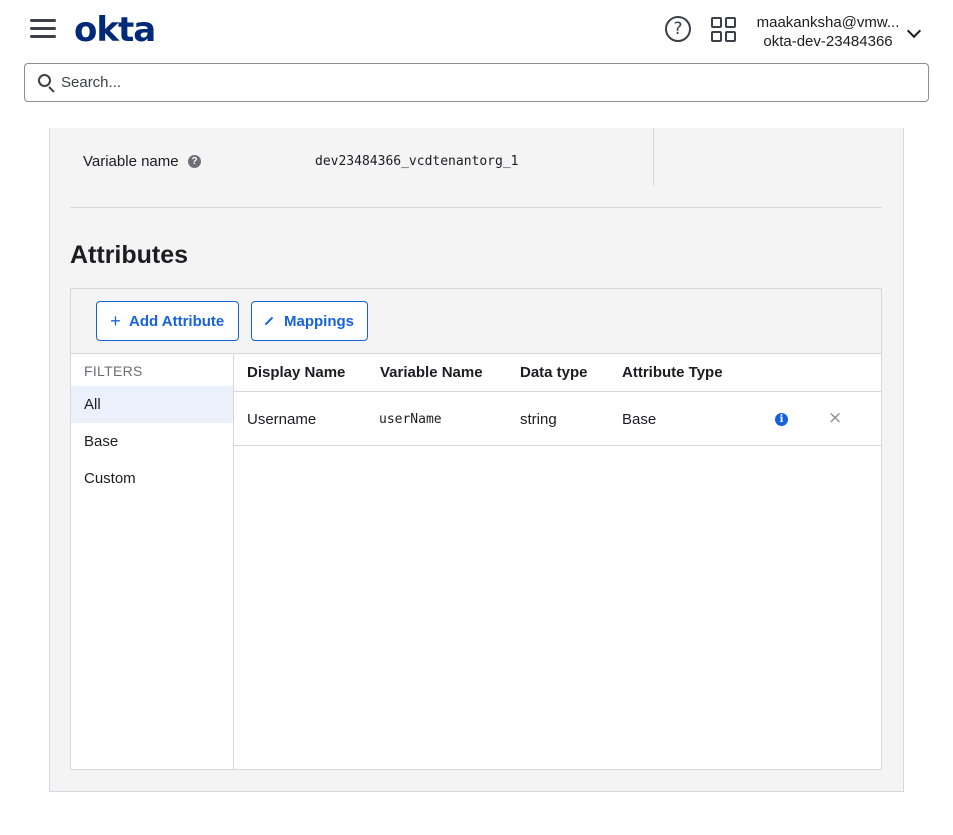 The image size is (953, 835). What do you see at coordinates (828, 32) in the screenshot?
I see `user-menu: maakanksha@vmw... okta-dev-23484366` at bounding box center [828, 32].